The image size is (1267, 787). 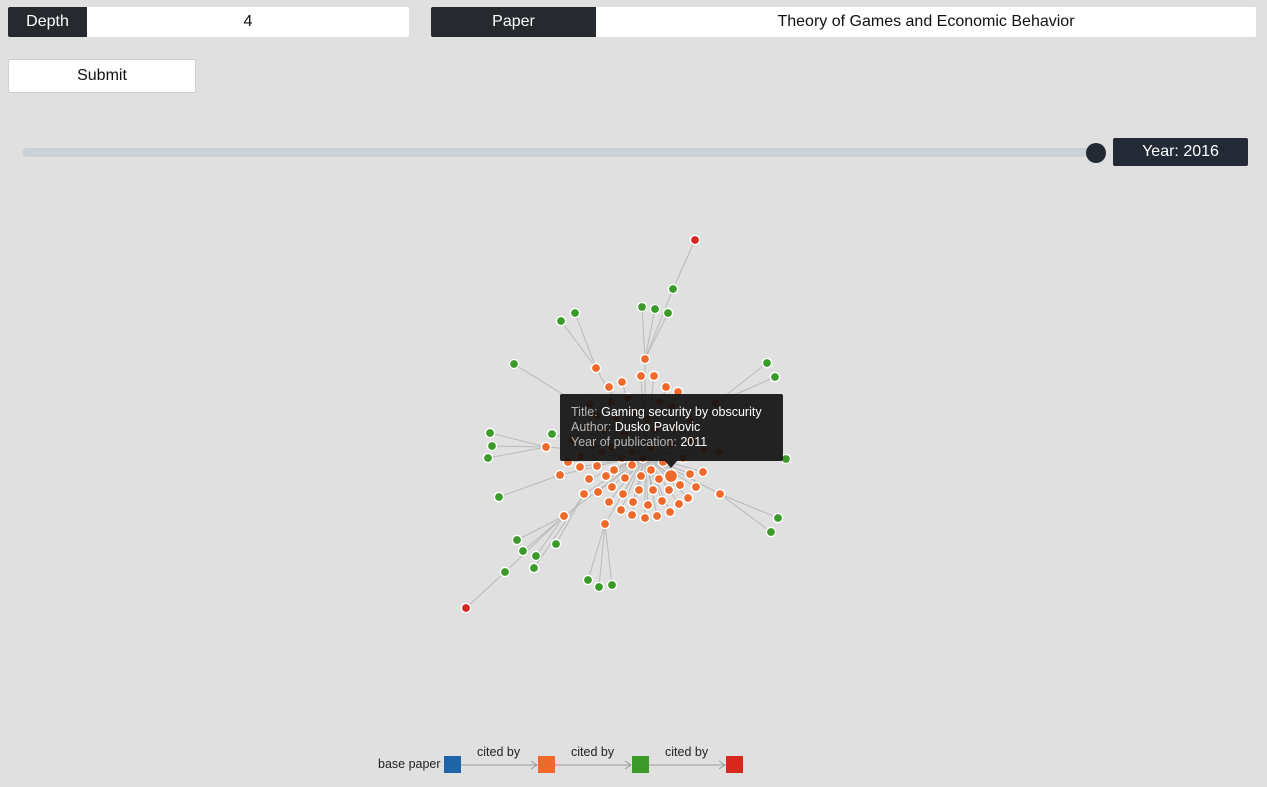 I want to click on tooltip-author-value: Dusko Pavlovic, so click(x=657, y=427).